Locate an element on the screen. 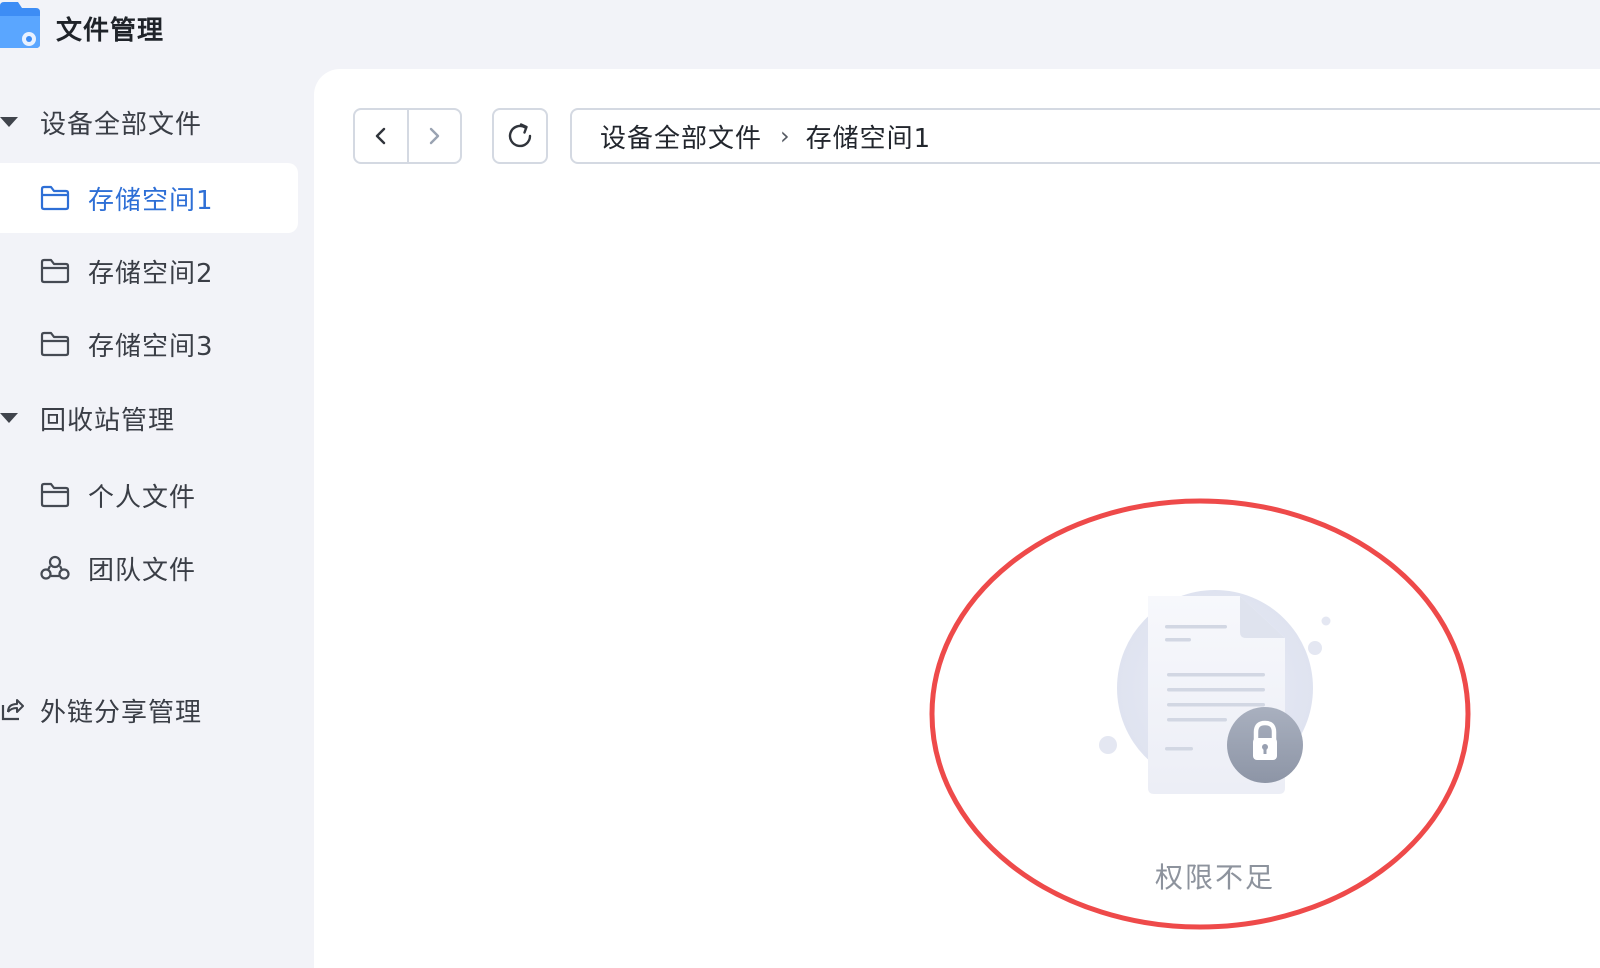 The width and height of the screenshot is (1600, 968). share-link-icon is located at coordinates (12, 710).